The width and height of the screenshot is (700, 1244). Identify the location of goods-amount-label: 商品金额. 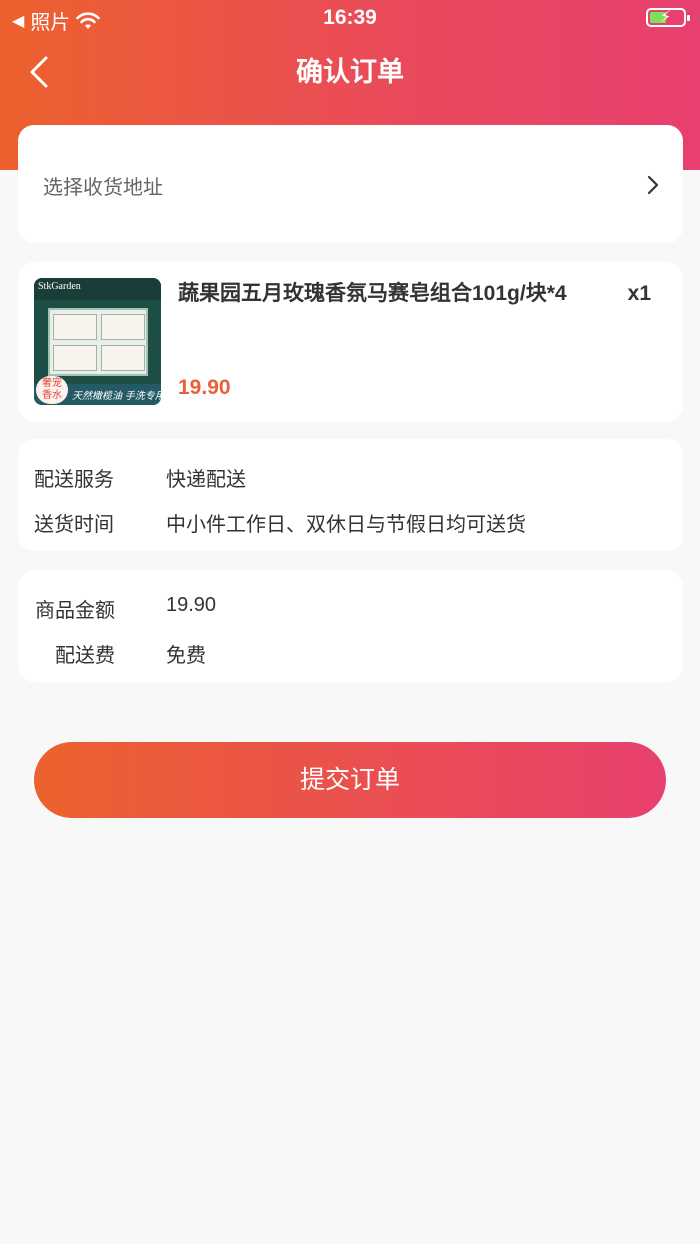
(75, 611).